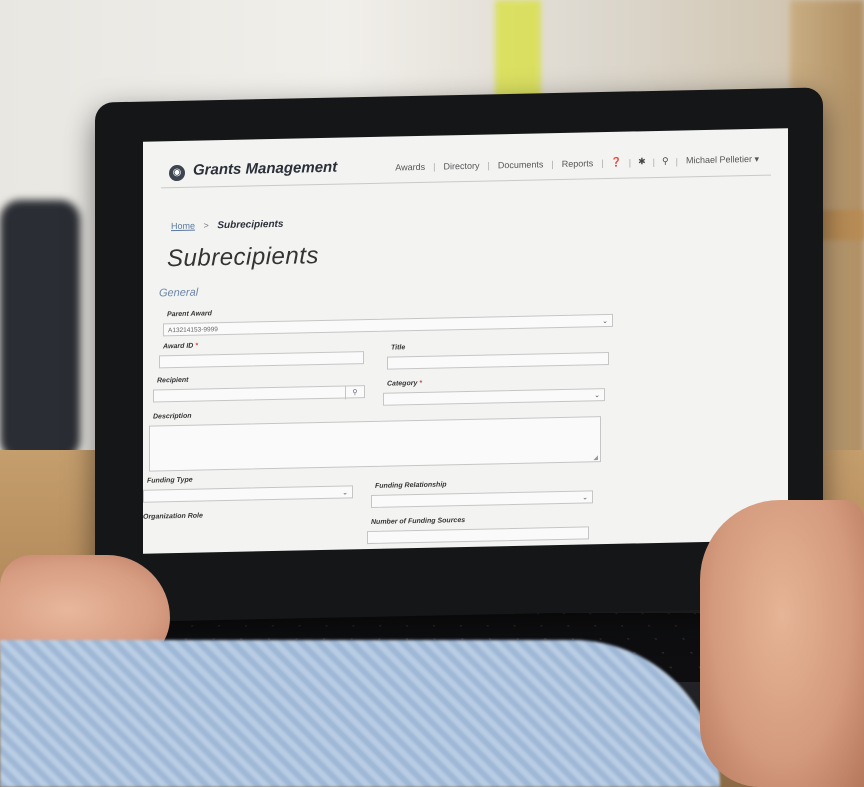  I want to click on resize-handle-icon: ◢, so click(595, 457).